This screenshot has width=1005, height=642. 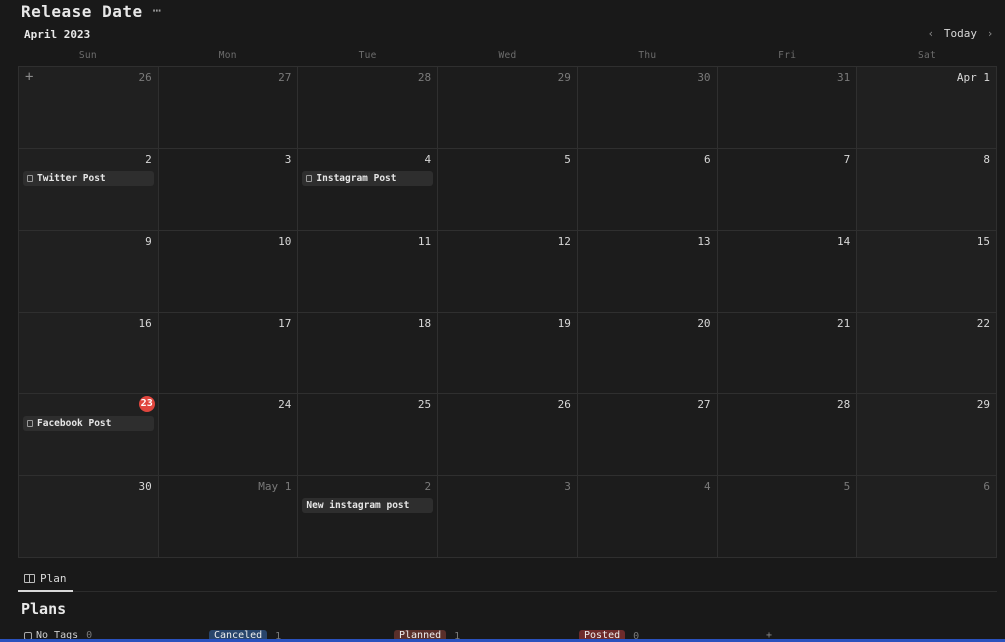 I want to click on add-event-icon: +, so click(x=29, y=77).